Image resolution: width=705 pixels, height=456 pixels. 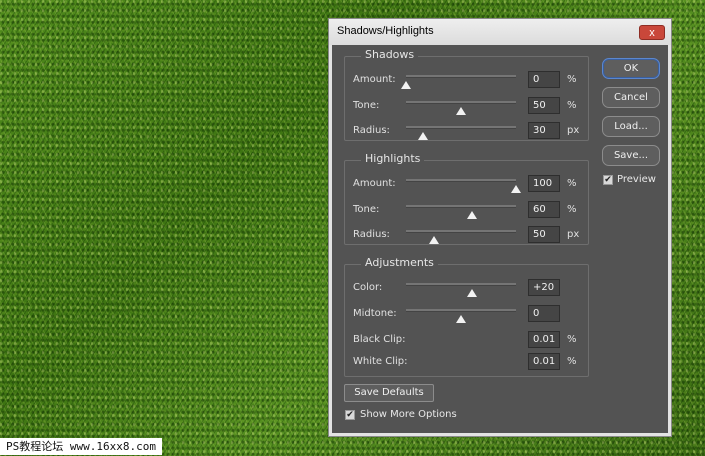 I want to click on midtone-slider, so click(x=461, y=316).